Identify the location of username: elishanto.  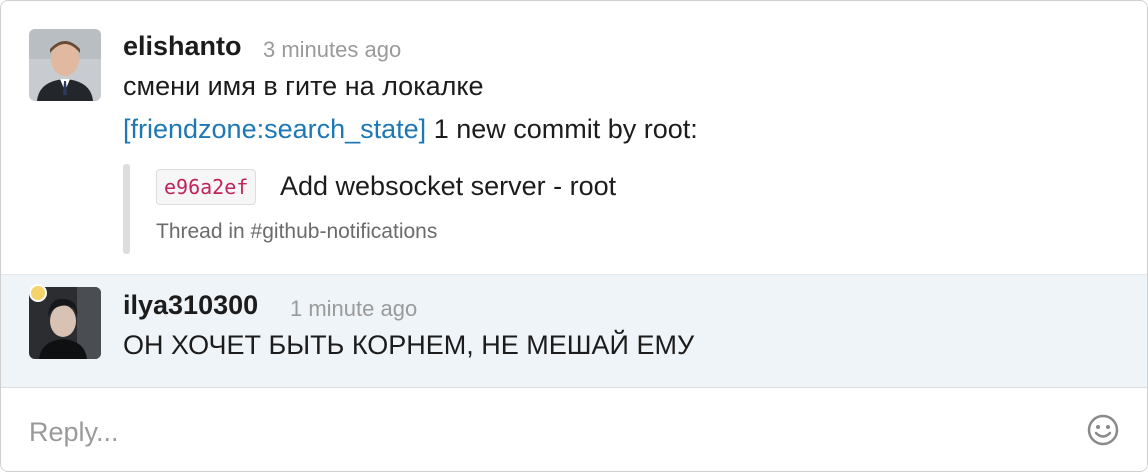
(182, 46).